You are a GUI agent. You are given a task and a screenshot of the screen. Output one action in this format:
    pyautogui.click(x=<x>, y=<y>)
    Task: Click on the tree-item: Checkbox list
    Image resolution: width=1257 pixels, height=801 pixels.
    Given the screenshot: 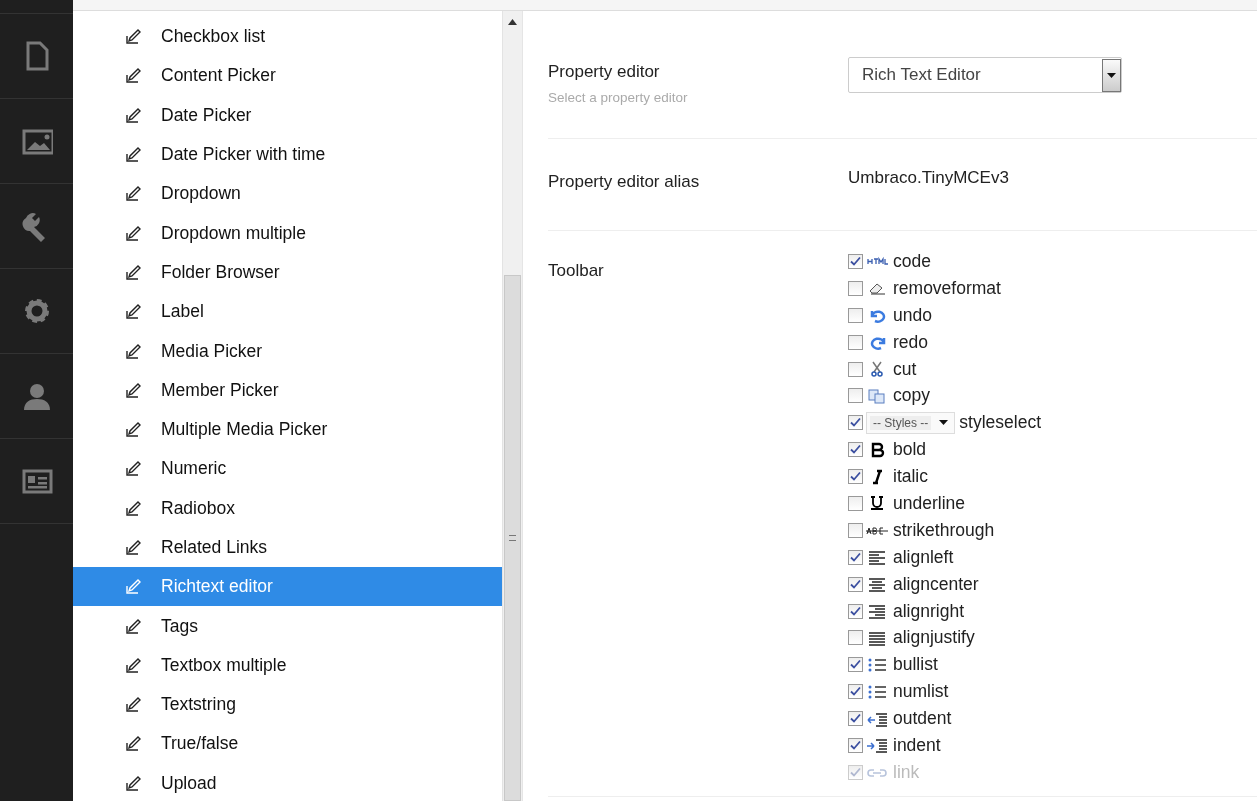 What is the action you would take?
    pyautogui.click(x=287, y=37)
    